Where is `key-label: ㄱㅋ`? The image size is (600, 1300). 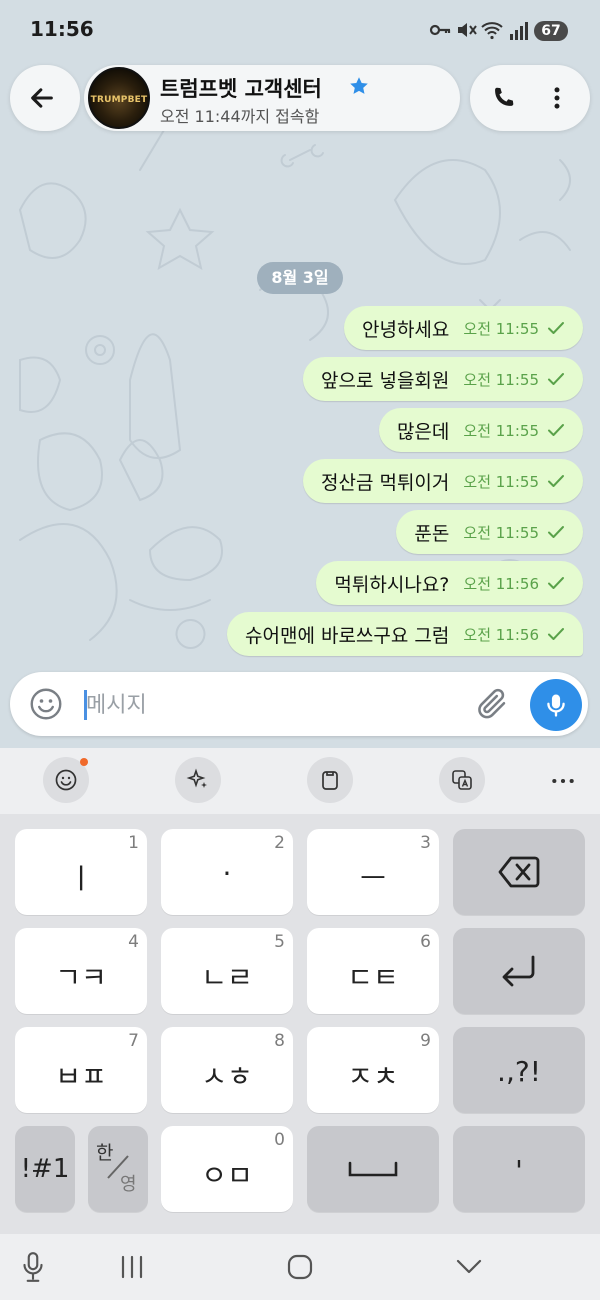 key-label: ㄱㅋ is located at coordinates (81, 977).